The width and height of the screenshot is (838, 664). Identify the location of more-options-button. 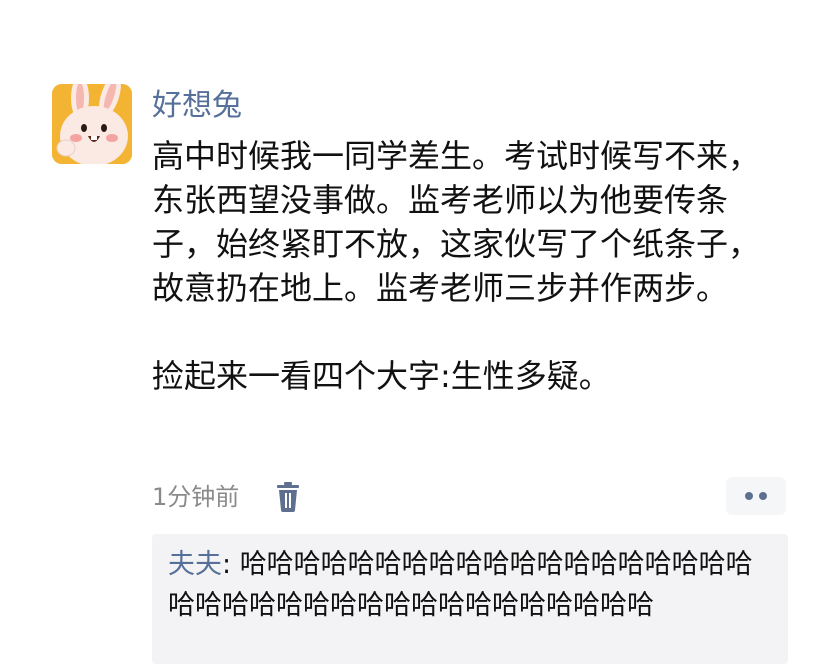
(756, 496).